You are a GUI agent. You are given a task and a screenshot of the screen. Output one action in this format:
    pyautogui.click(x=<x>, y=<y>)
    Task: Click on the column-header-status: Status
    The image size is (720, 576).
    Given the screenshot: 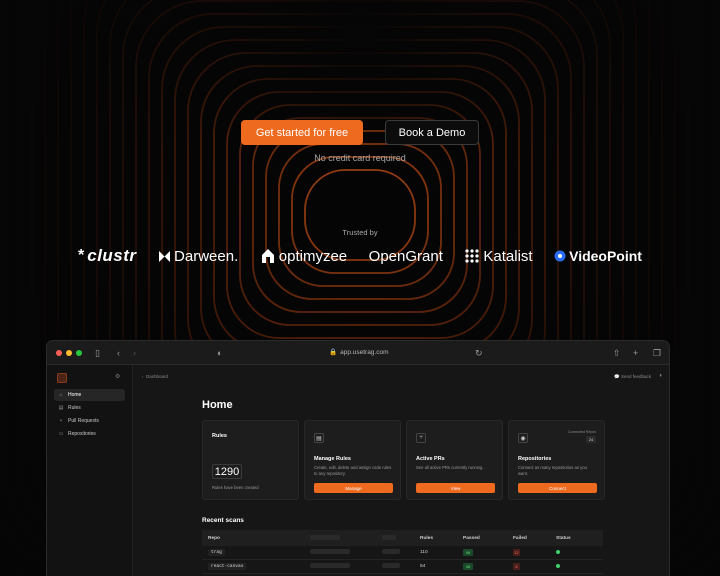 What is the action you would take?
    pyautogui.click(x=563, y=538)
    